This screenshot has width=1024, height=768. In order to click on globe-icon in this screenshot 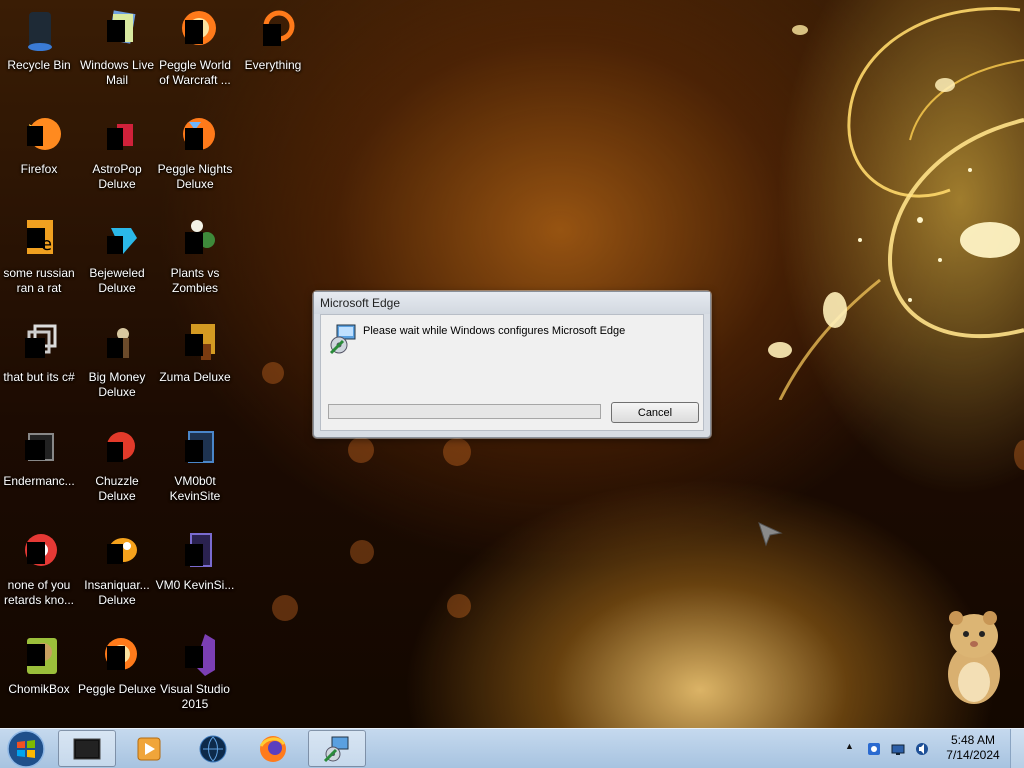, I will do `click(213, 748)`.